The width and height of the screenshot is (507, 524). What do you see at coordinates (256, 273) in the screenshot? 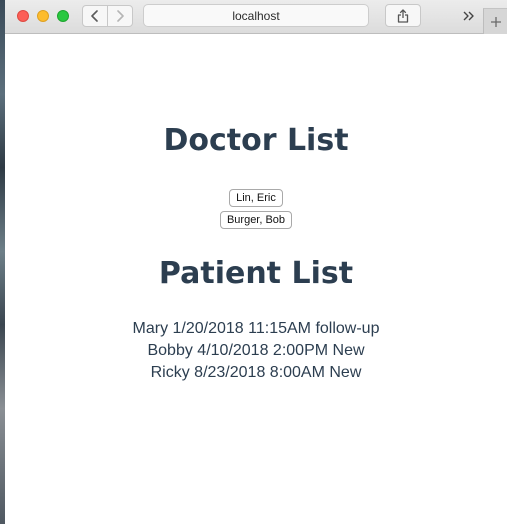
I see `patient-list-heading: Patient List` at bounding box center [256, 273].